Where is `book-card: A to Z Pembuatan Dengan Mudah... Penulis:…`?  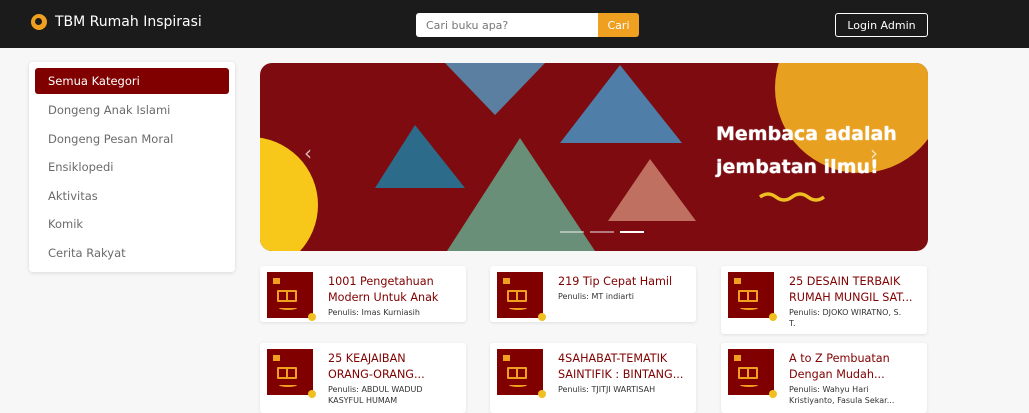
book-card: A to Z Pembuatan Dengan Mudah... Penulis:… is located at coordinates (824, 378).